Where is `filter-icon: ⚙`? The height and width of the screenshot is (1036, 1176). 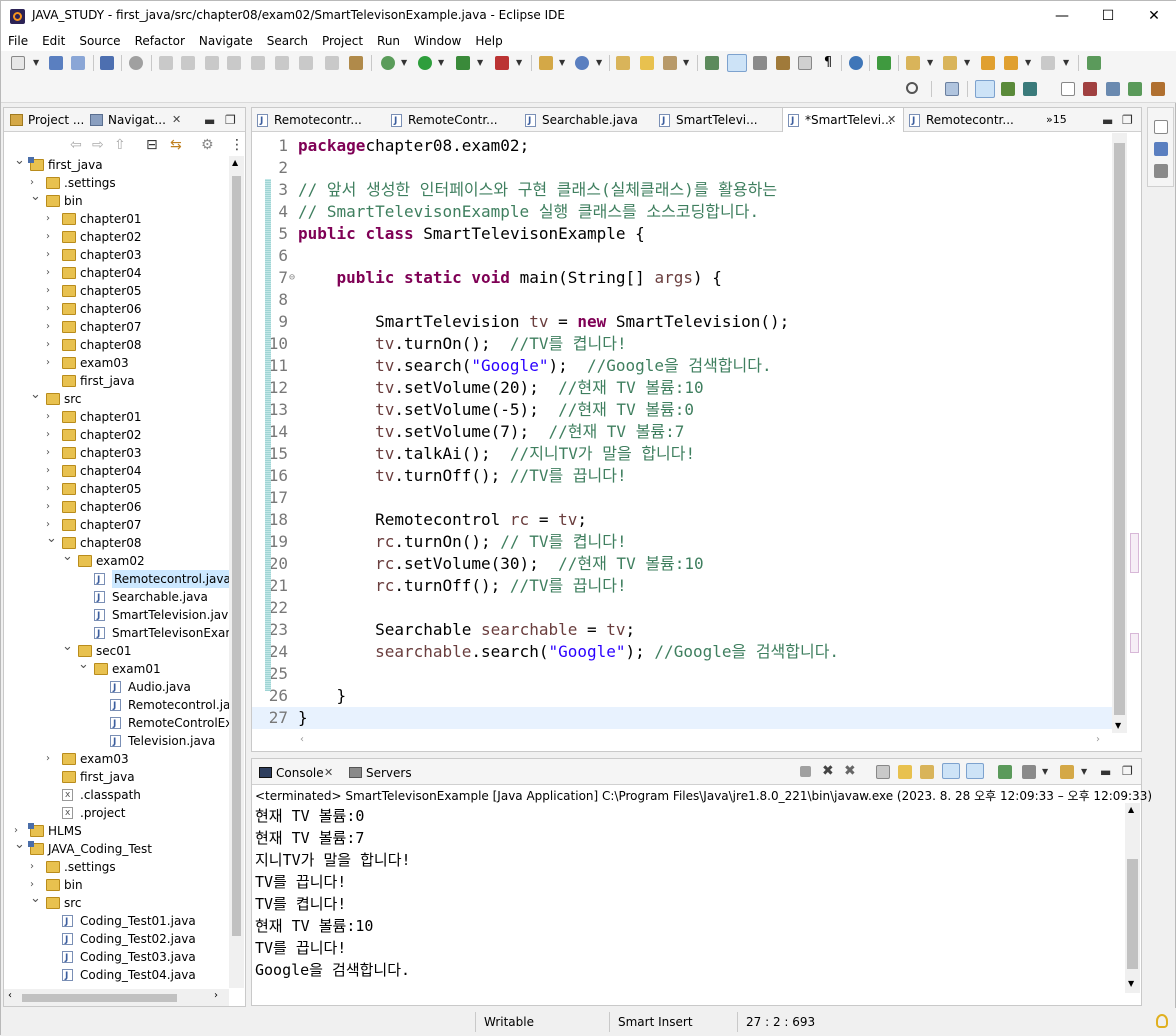
filter-icon: ⚙ is located at coordinates (207, 145).